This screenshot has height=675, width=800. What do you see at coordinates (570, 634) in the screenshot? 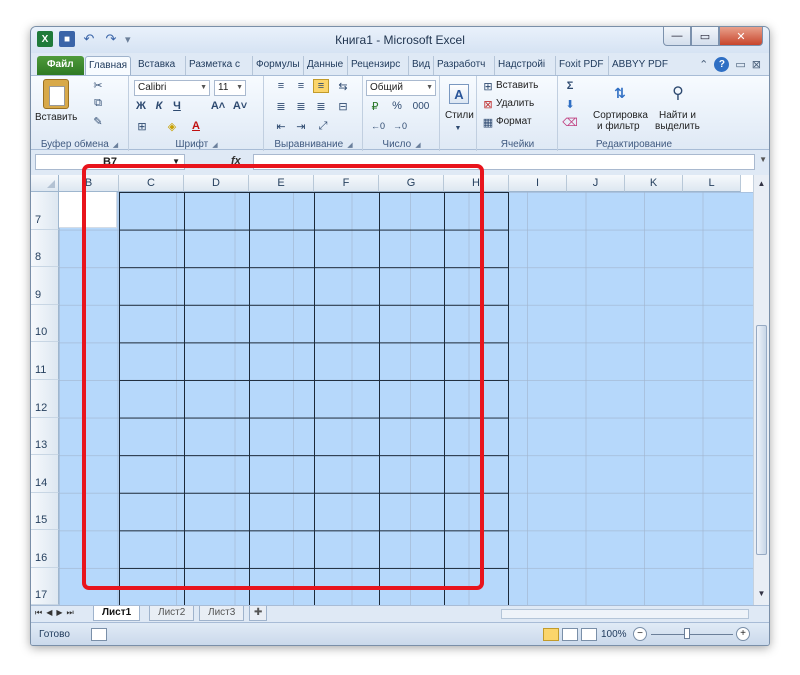
I see `page-layout-view-icon` at bounding box center [570, 634].